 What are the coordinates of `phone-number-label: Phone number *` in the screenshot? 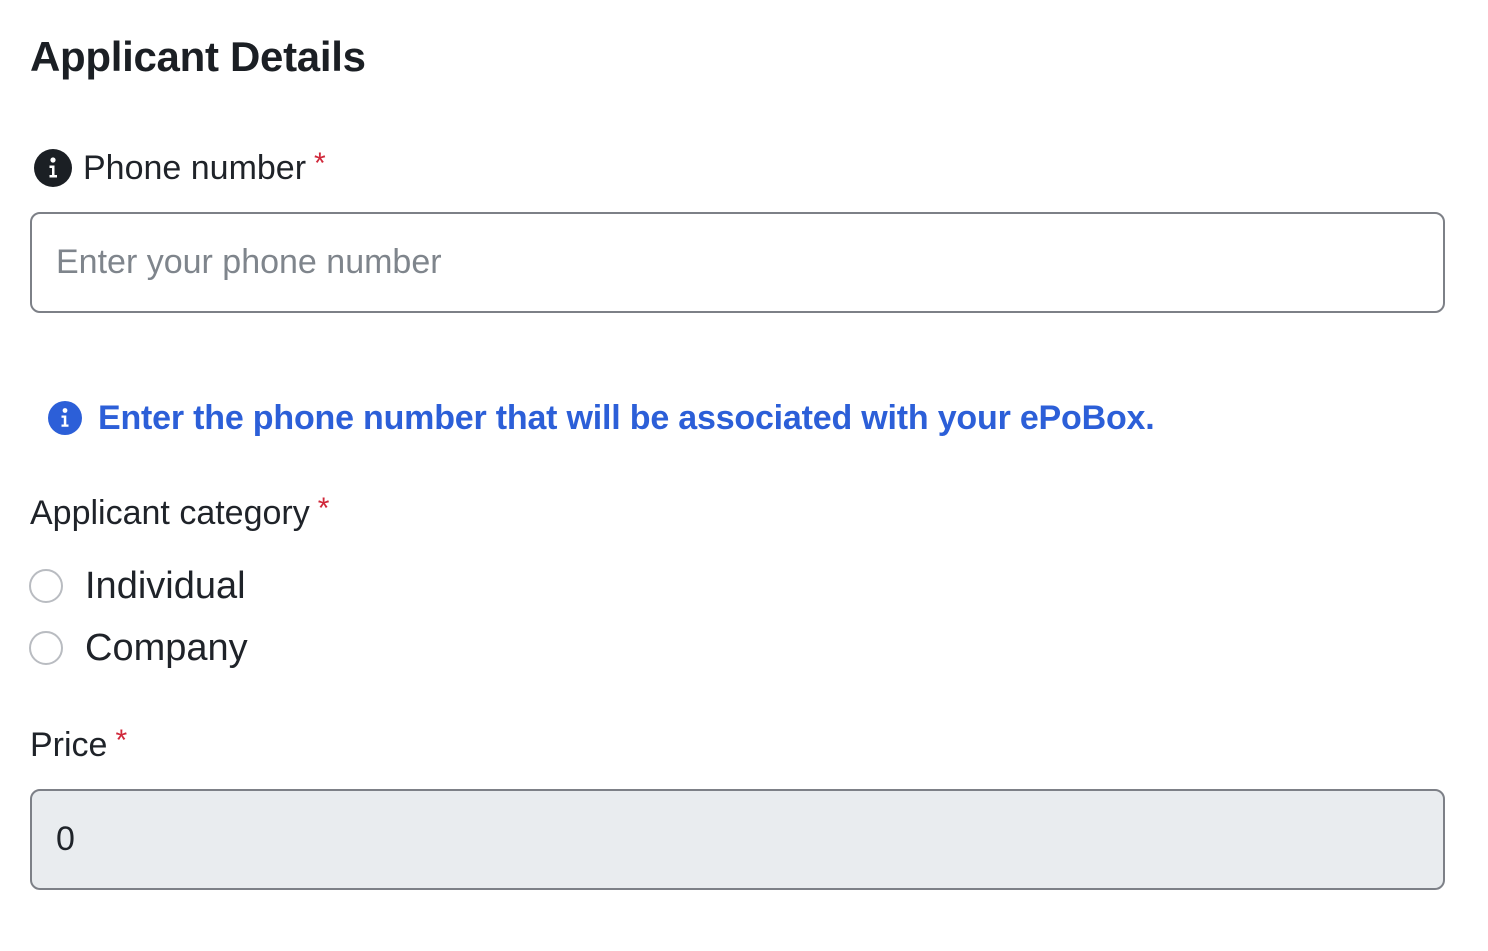 It's located at (180, 168).